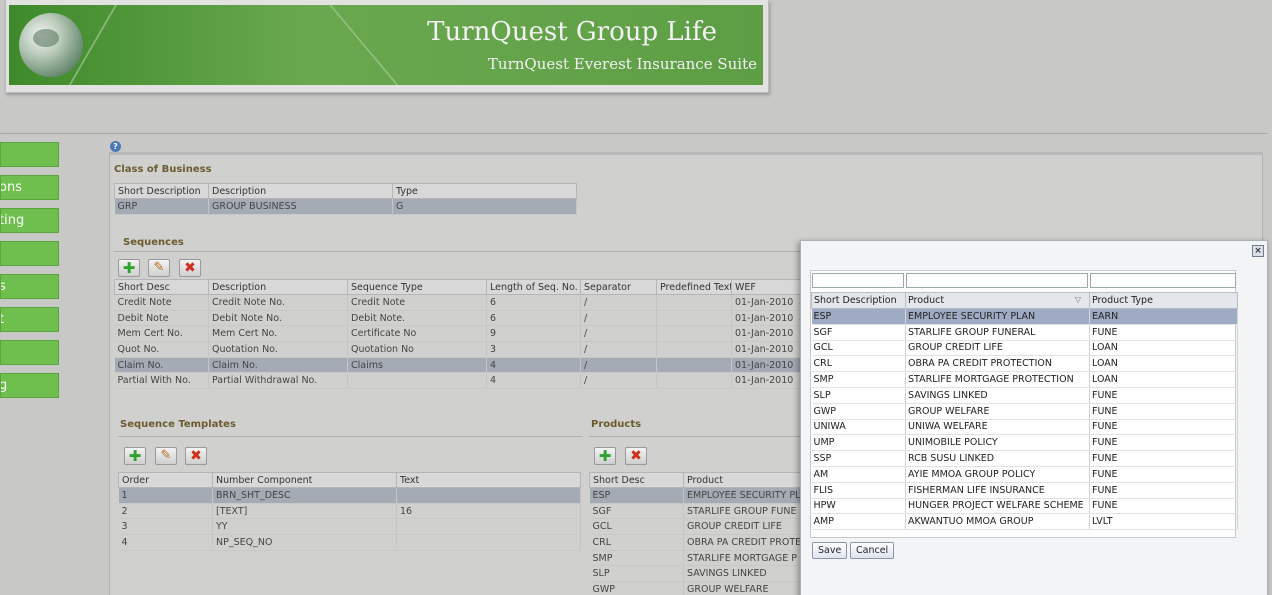 Image resolution: width=1272 pixels, height=595 pixels. What do you see at coordinates (1078, 299) in the screenshot?
I see `sort-icon: ▽` at bounding box center [1078, 299].